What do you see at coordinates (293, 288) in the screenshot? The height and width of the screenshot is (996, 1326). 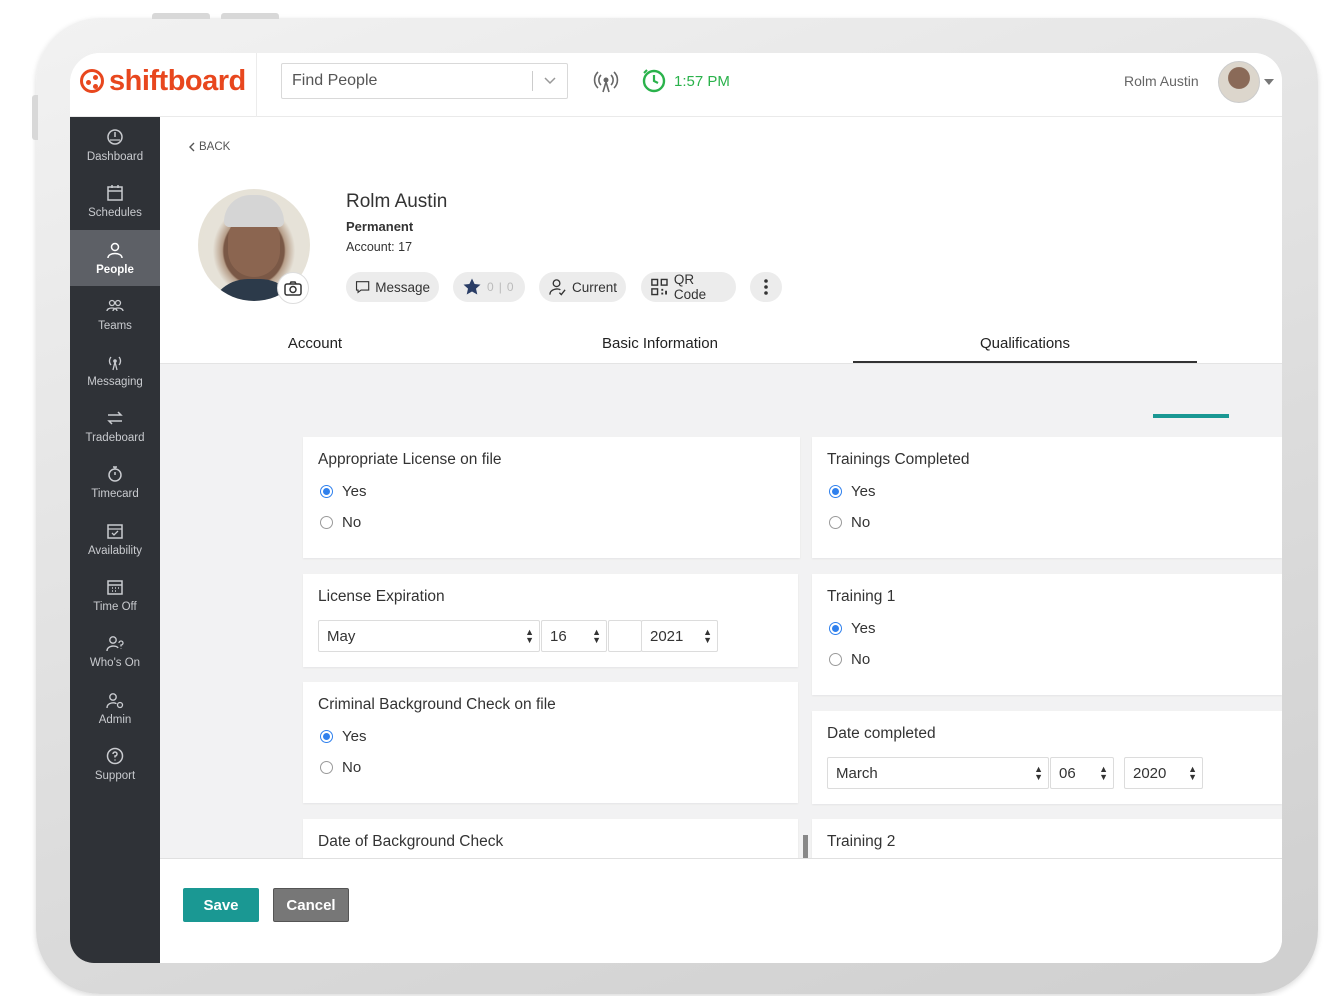 I see `camera-icon` at bounding box center [293, 288].